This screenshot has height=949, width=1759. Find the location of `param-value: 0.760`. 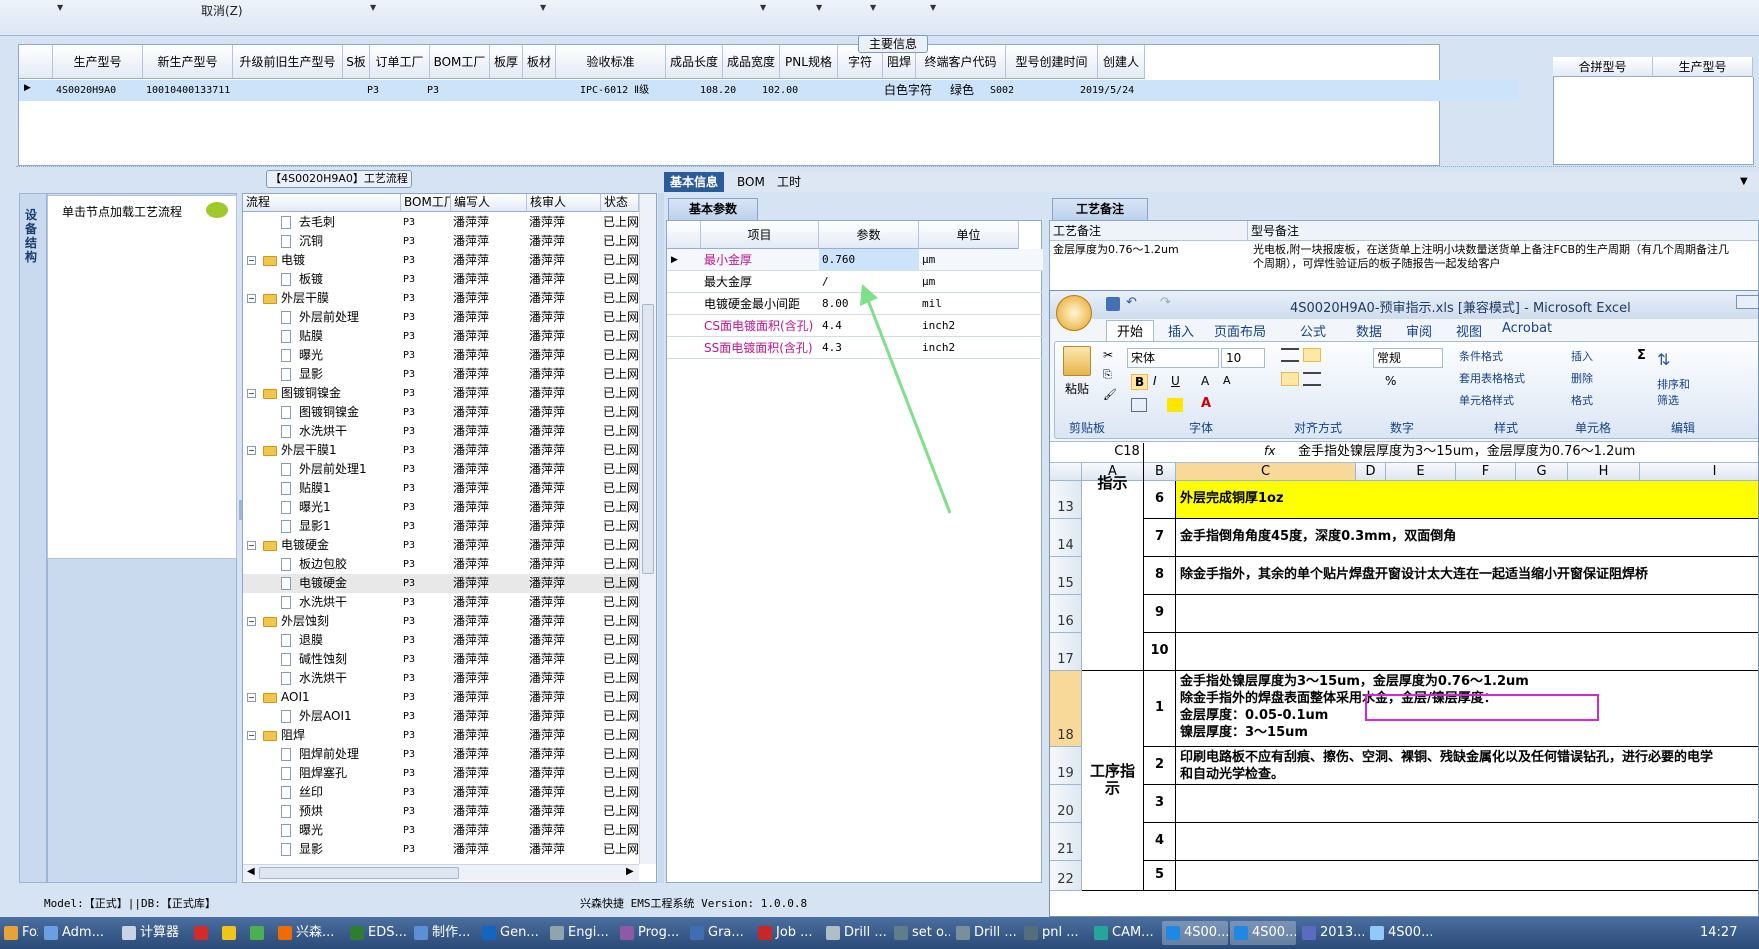

param-value: 0.760 is located at coordinates (869, 260).